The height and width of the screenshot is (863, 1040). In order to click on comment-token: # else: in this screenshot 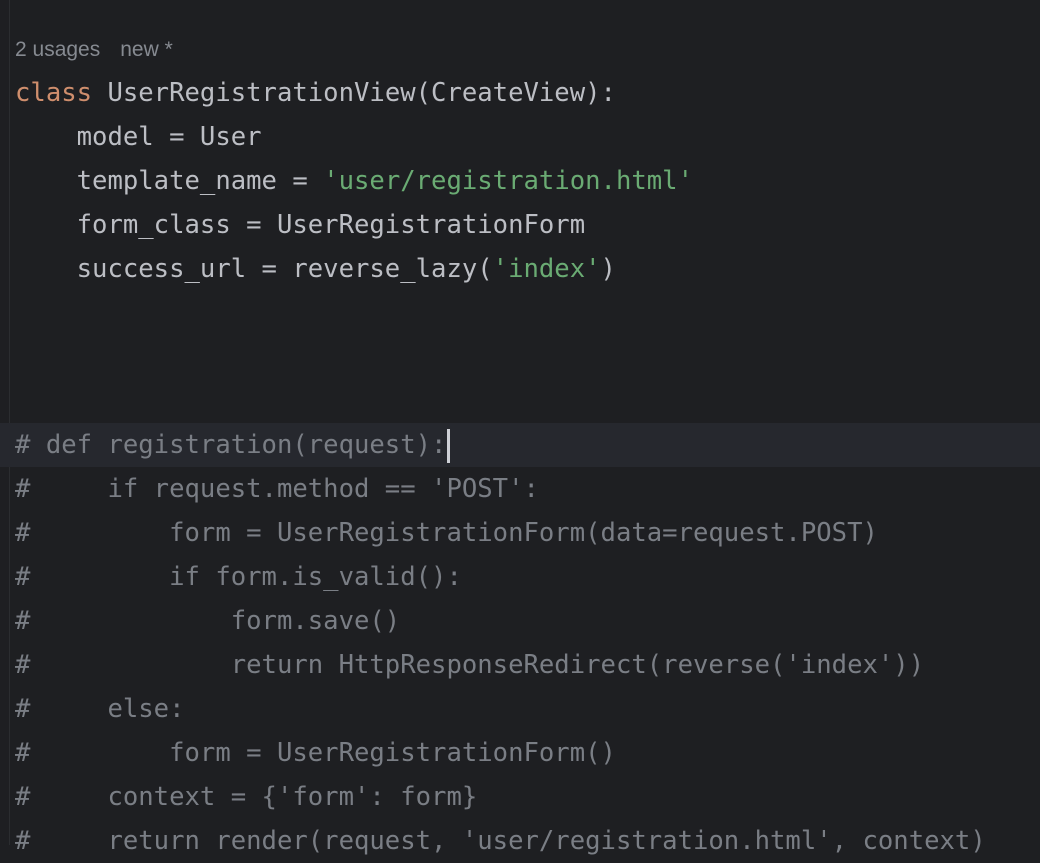, I will do `click(100, 709)`.